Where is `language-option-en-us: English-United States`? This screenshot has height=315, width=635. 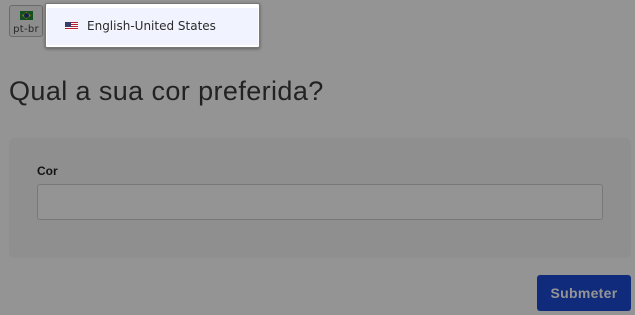 language-option-en-us: English-United States is located at coordinates (152, 26).